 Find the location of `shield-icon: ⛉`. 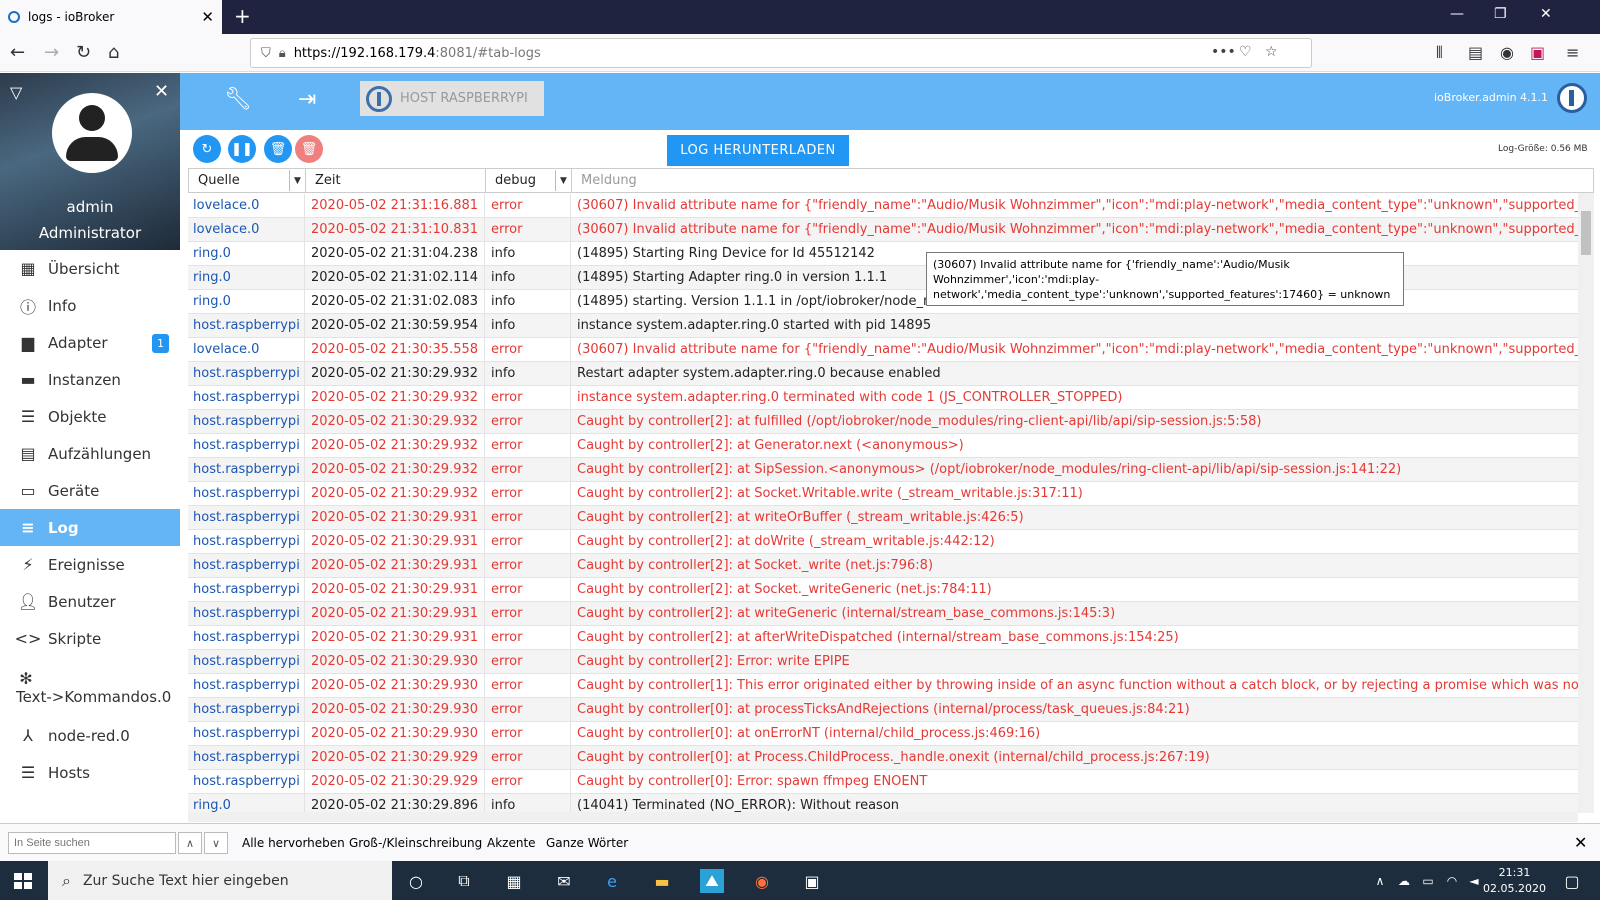

shield-icon: ⛉ is located at coordinates (266, 53).